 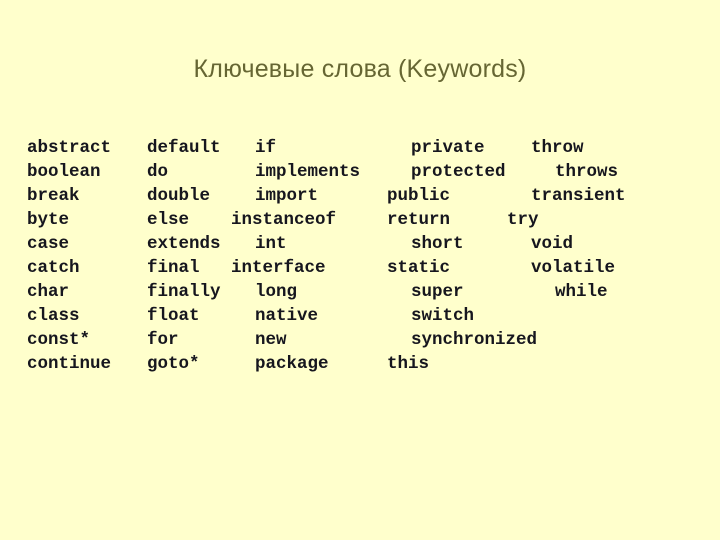 I want to click on keyword-token: instanceof, so click(x=284, y=220).